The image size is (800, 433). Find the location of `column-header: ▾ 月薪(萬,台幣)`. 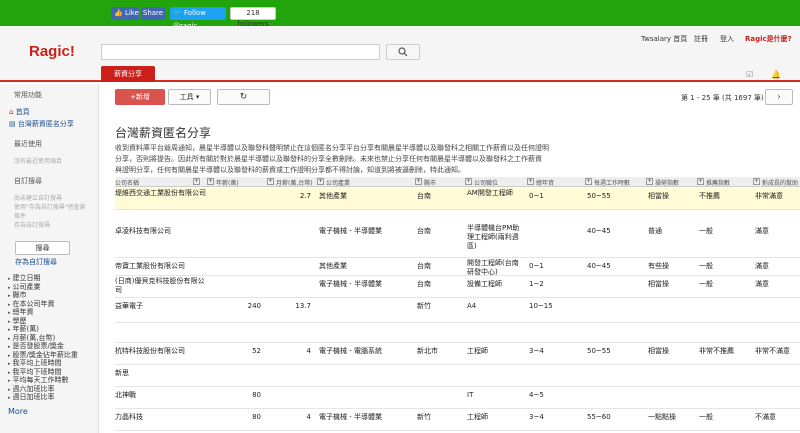

column-header: ▾ 月薪(萬,台幣) is located at coordinates (290, 182).